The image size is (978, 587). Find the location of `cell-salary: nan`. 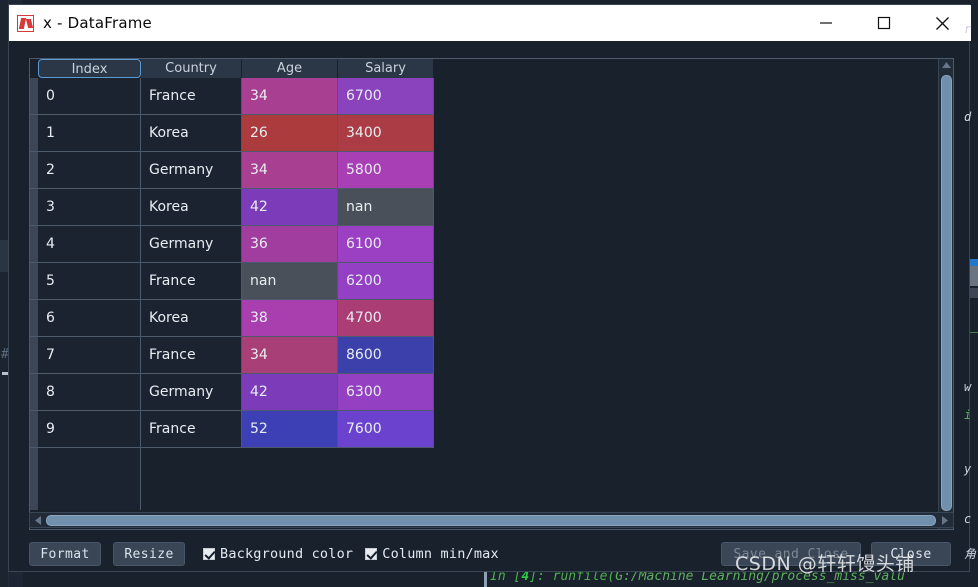

cell-salary: nan is located at coordinates (386, 207).